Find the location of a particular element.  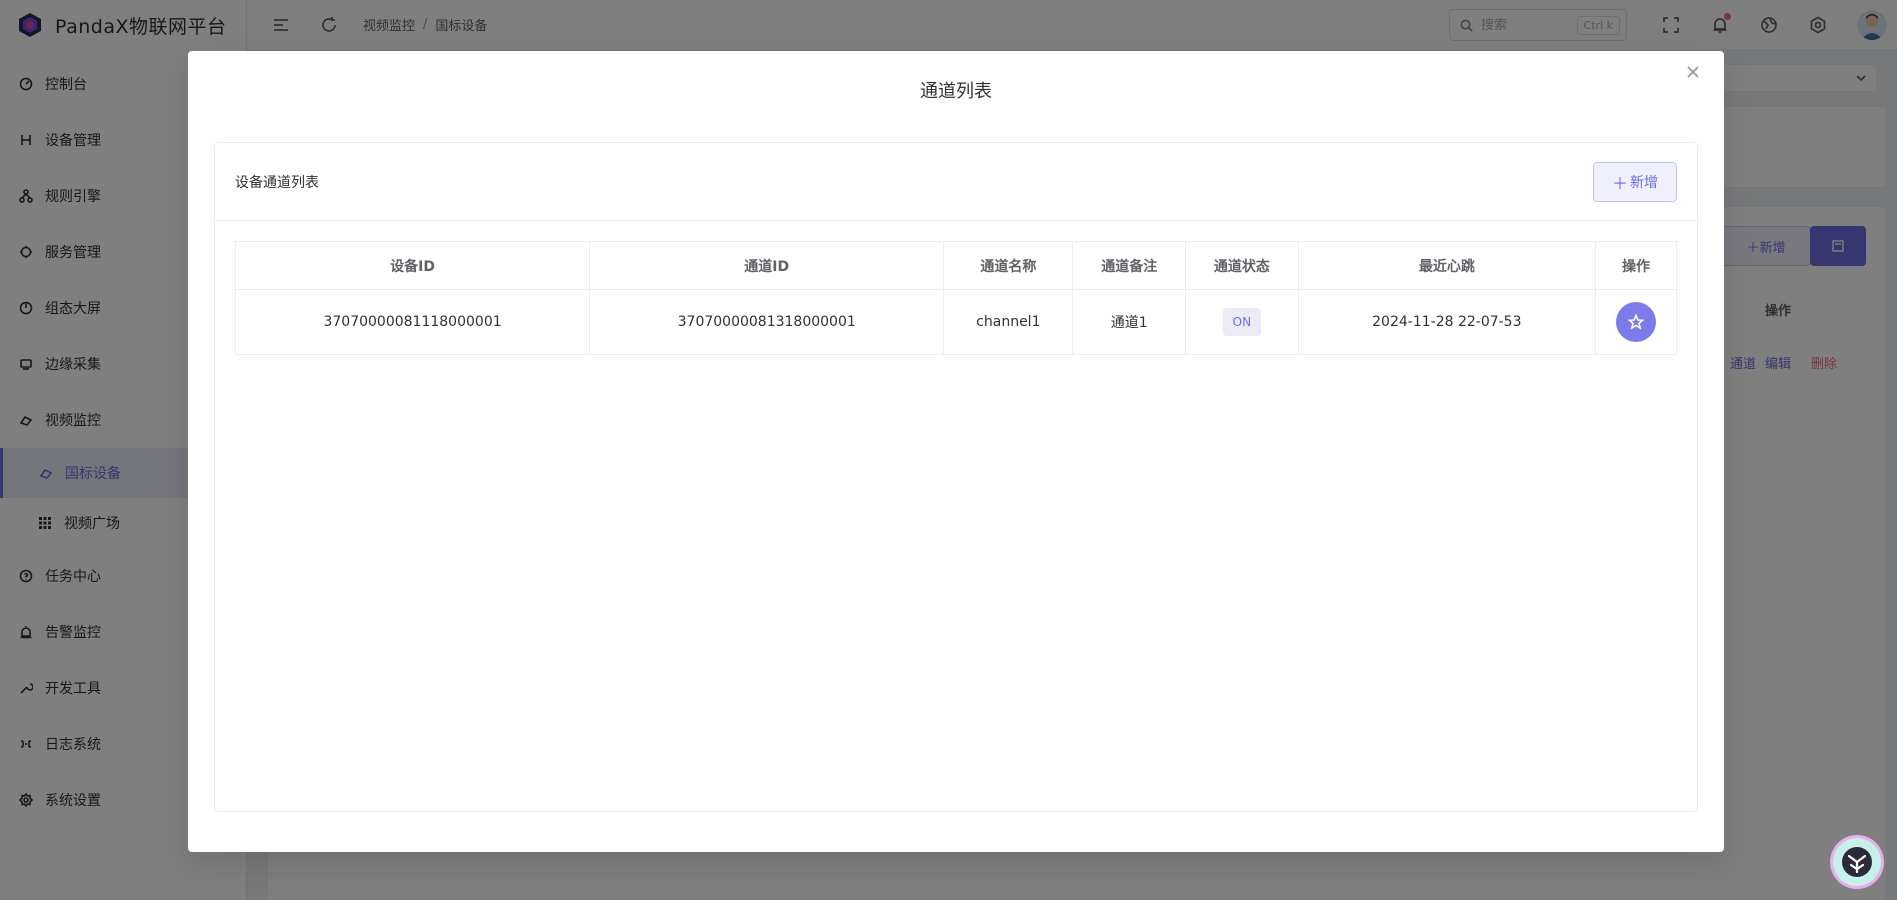

table-header-row: 设备ID 通道ID 通道名称 通道备注 通道状态 最近心跳 操作 is located at coordinates (956, 265).